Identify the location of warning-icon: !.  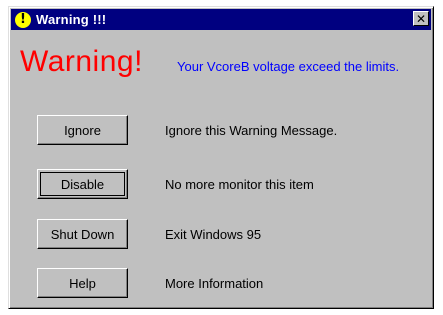
(23, 19).